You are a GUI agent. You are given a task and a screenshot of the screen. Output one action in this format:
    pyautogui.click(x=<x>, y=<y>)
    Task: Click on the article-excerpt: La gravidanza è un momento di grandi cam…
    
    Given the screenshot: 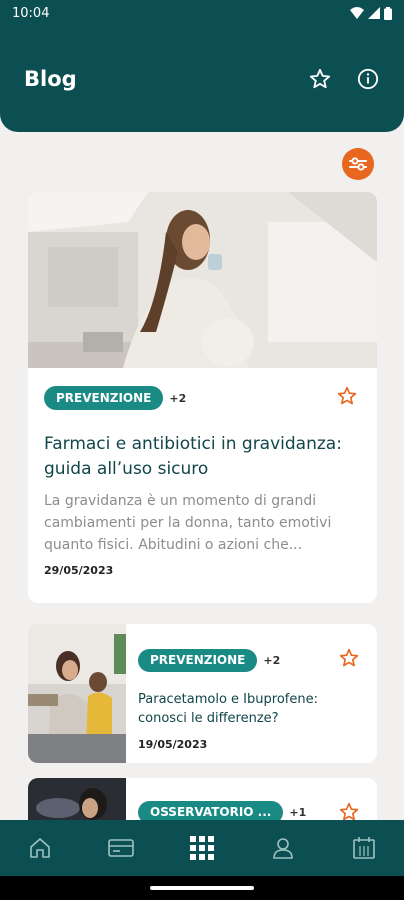 What is the action you would take?
    pyautogui.click(x=188, y=523)
    